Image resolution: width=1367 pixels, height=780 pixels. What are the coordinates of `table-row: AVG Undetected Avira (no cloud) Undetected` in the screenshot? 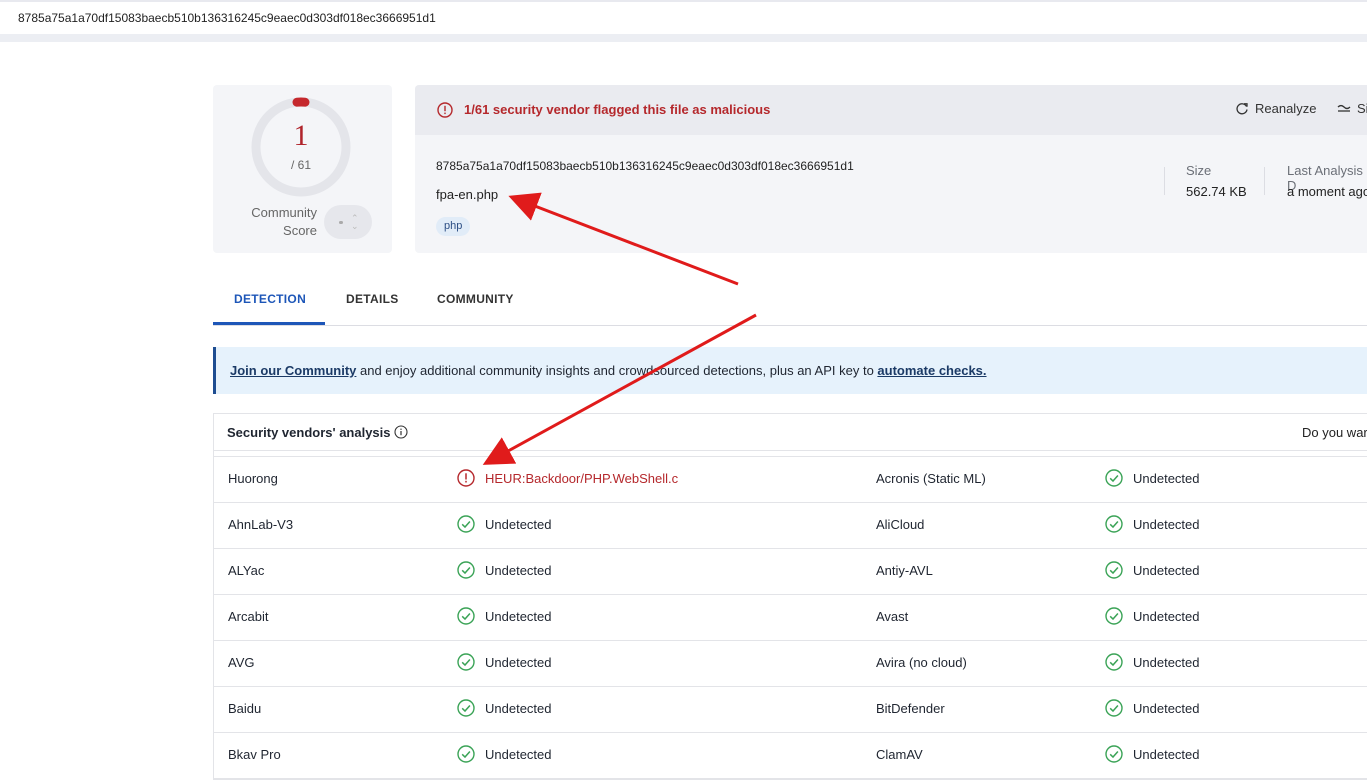 It's located at (790, 664).